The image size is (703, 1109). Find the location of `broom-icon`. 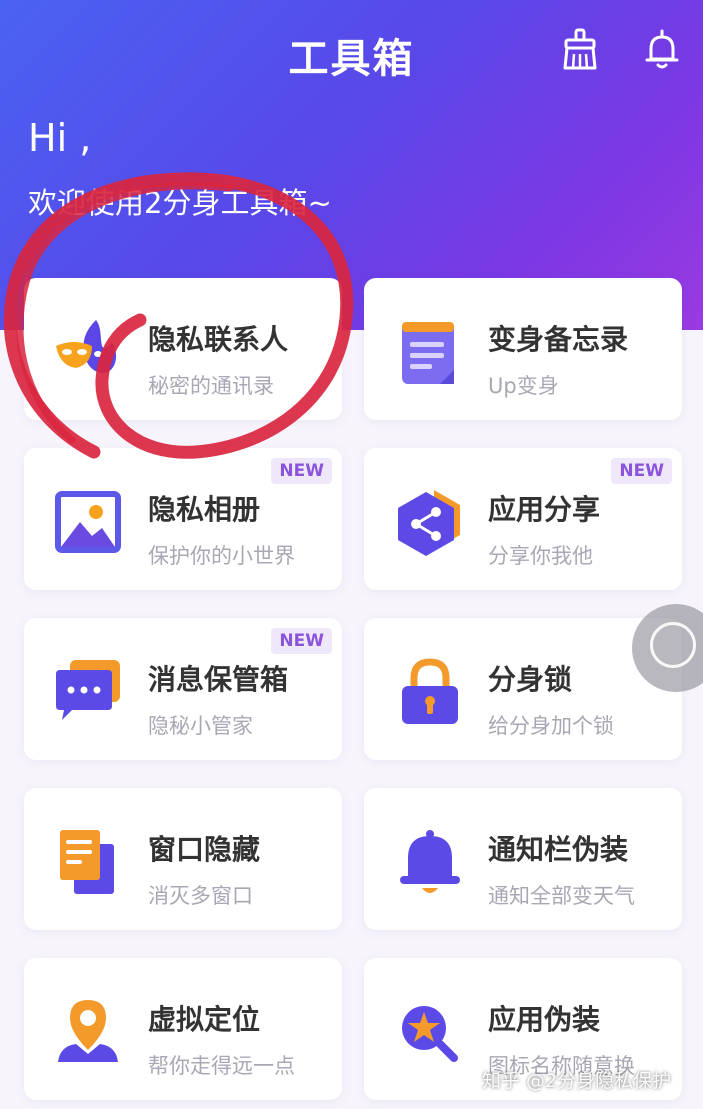

broom-icon is located at coordinates (580, 50).